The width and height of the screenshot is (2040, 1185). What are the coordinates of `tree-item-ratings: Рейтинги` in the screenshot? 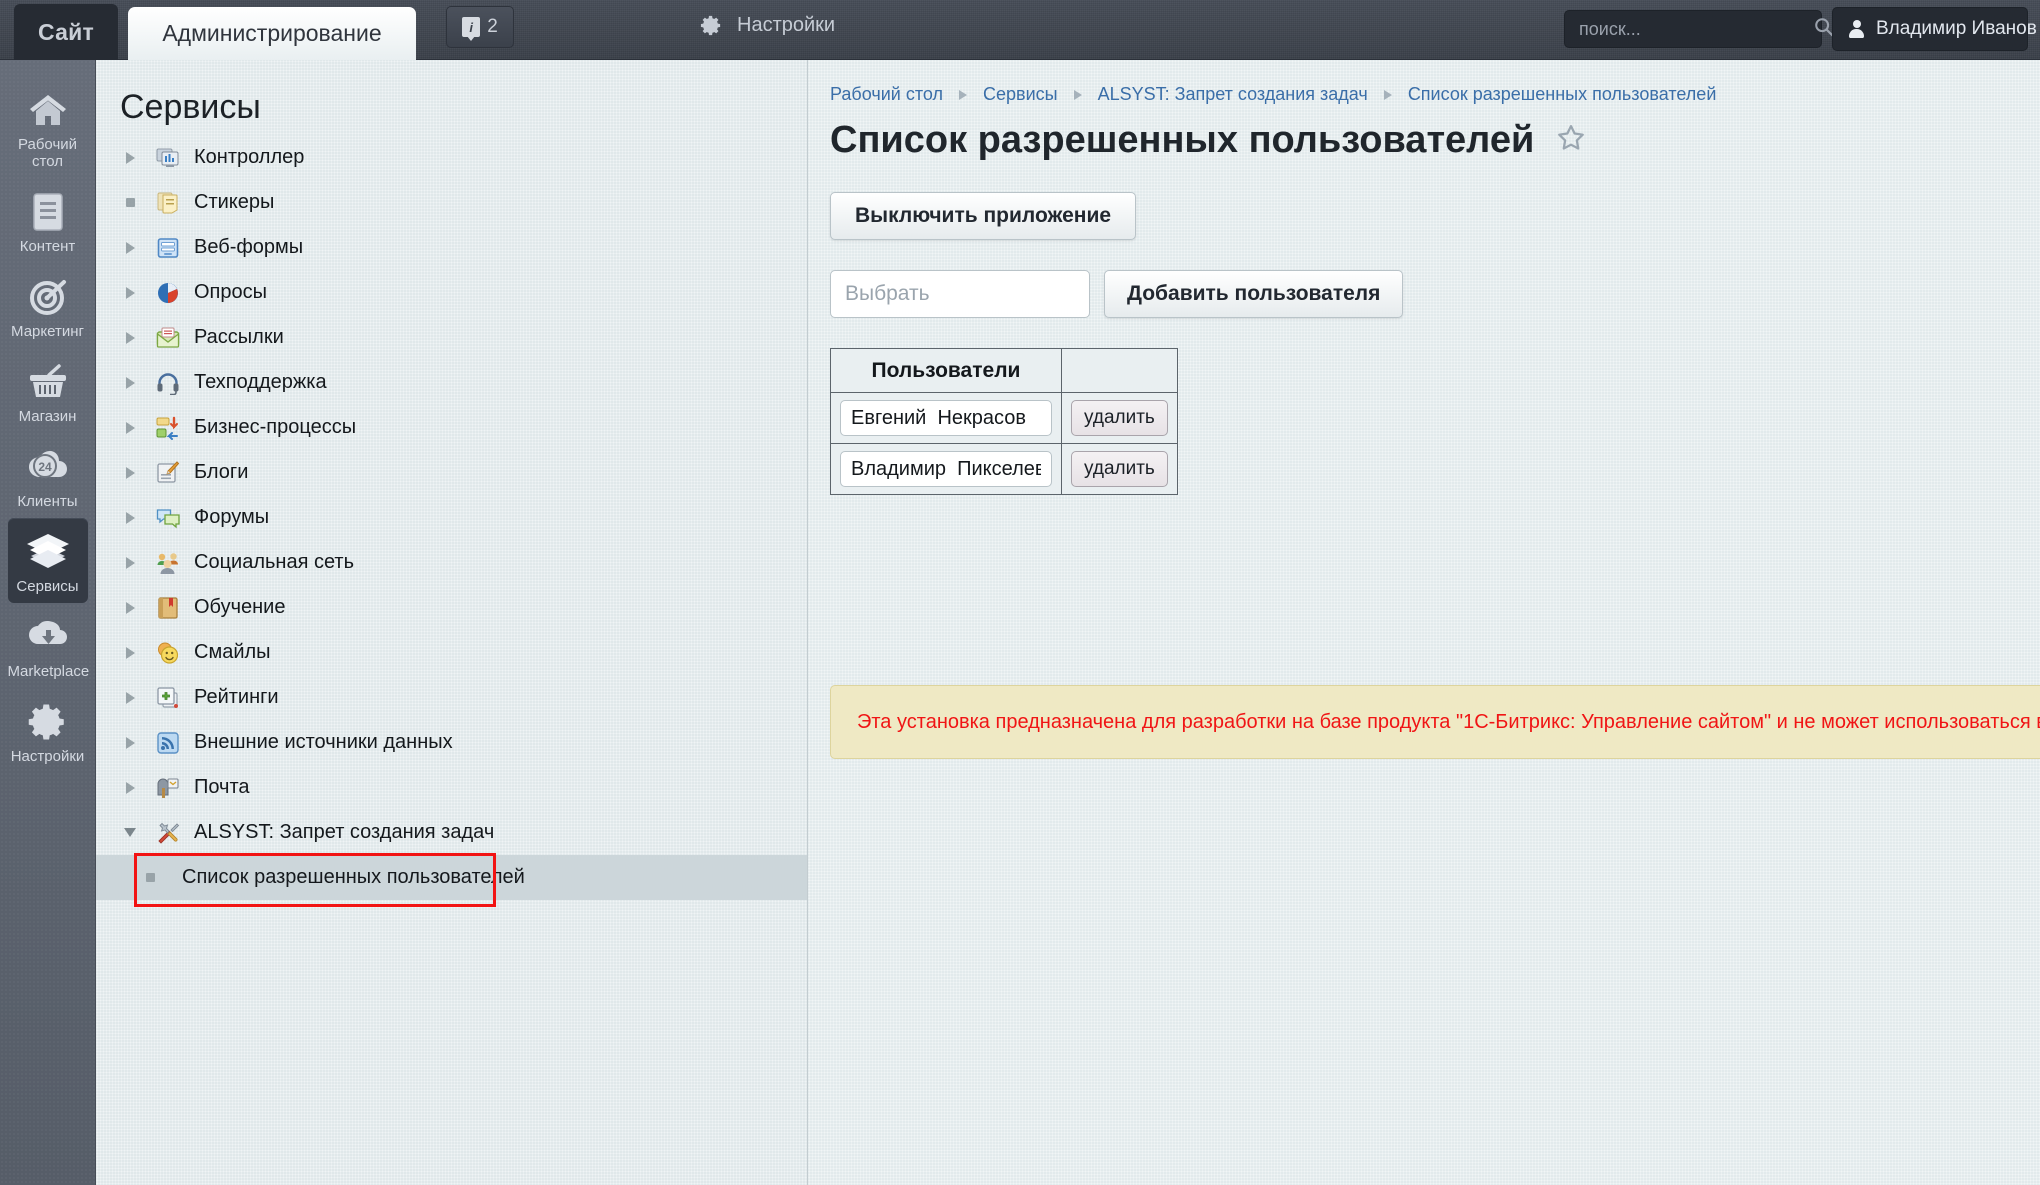 It's located at (451, 697).